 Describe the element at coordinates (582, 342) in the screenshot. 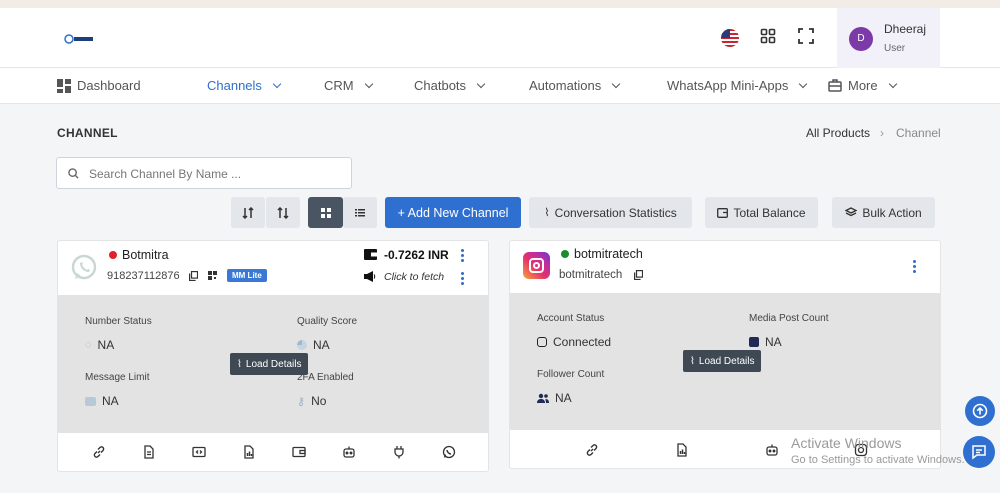

I see `account-status-text: Connected` at that location.